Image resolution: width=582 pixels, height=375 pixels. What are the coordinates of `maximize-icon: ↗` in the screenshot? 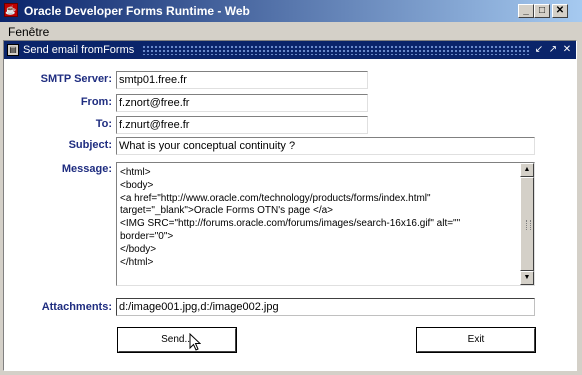 It's located at (553, 49).